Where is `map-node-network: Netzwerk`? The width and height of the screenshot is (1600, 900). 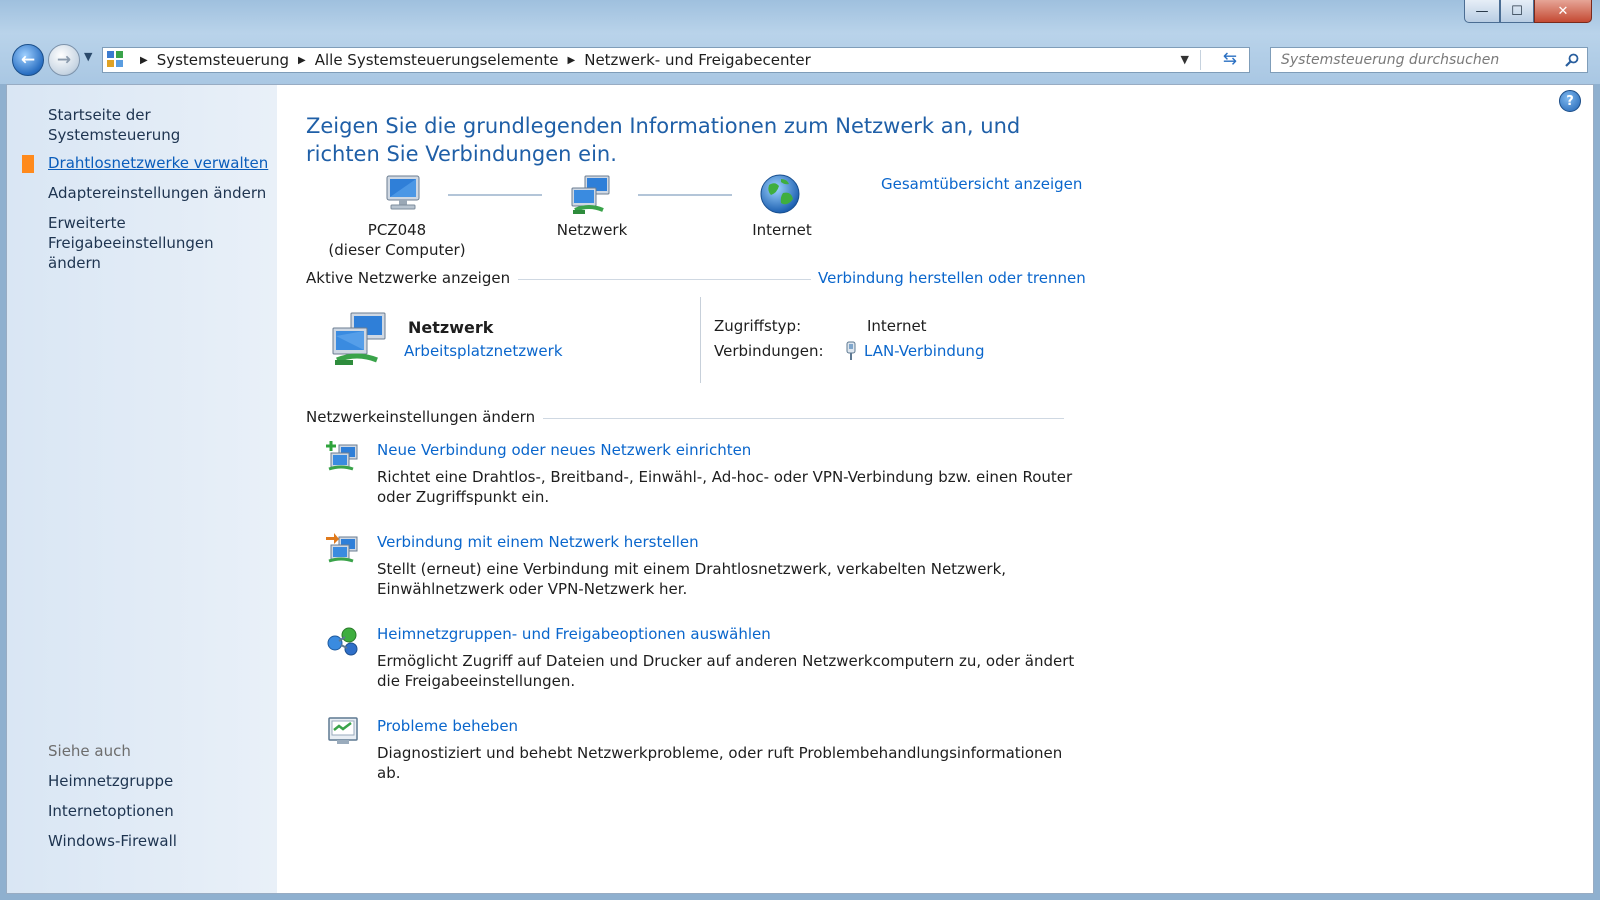
map-node-network: Netzwerk is located at coordinates (592, 230).